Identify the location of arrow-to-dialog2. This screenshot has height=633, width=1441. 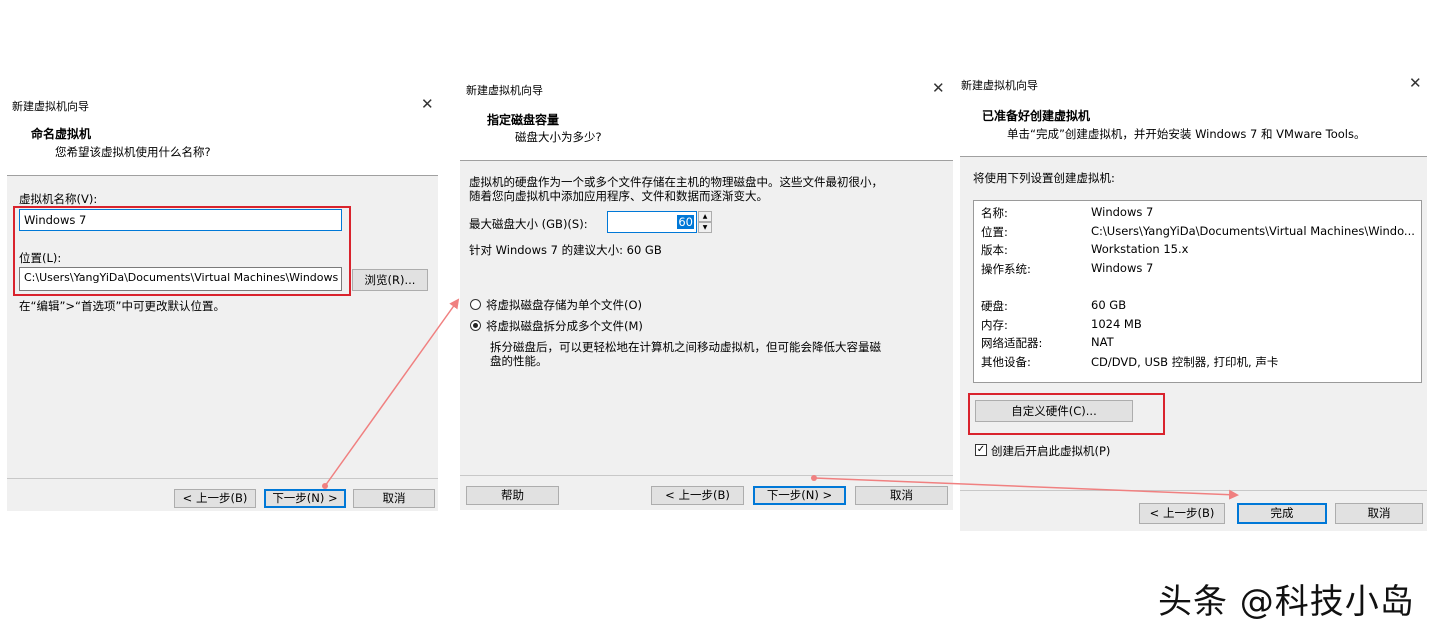
(392, 392).